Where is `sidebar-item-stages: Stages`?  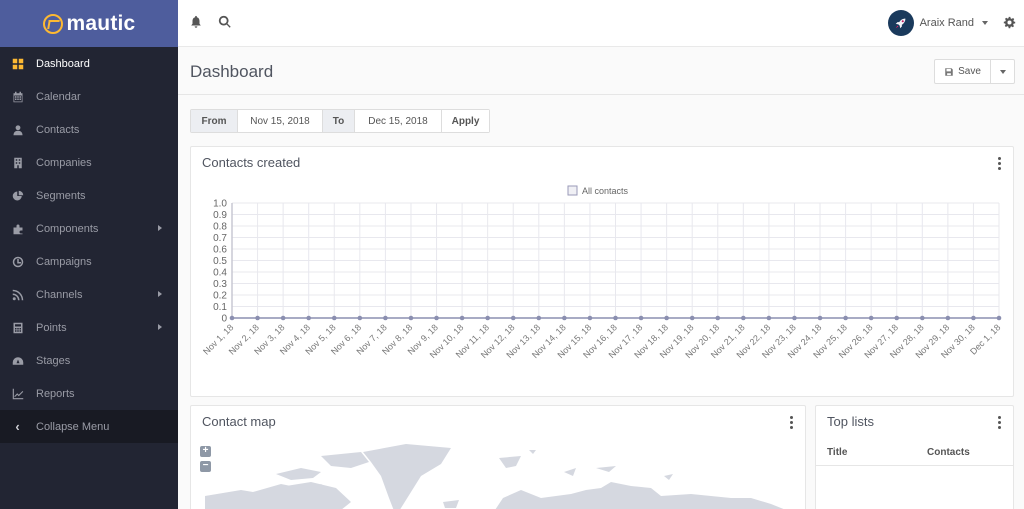 sidebar-item-stages: Stages is located at coordinates (89, 360).